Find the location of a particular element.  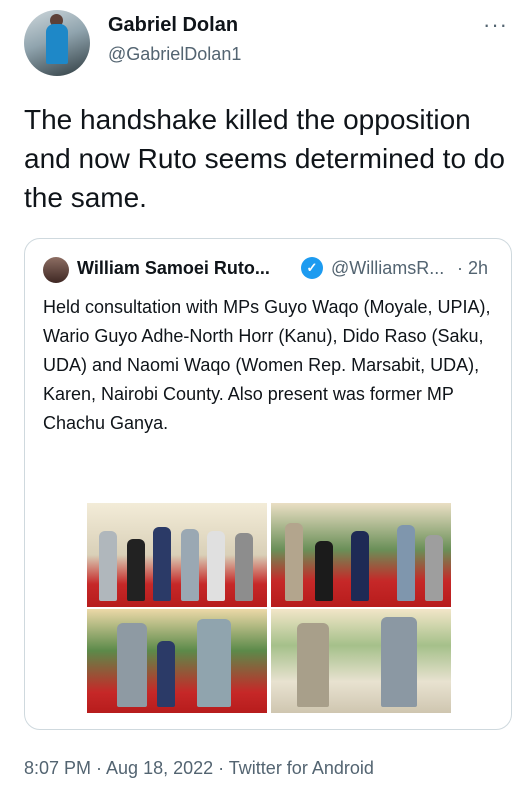

quoted-timestamp: · 2h is located at coordinates (472, 268).